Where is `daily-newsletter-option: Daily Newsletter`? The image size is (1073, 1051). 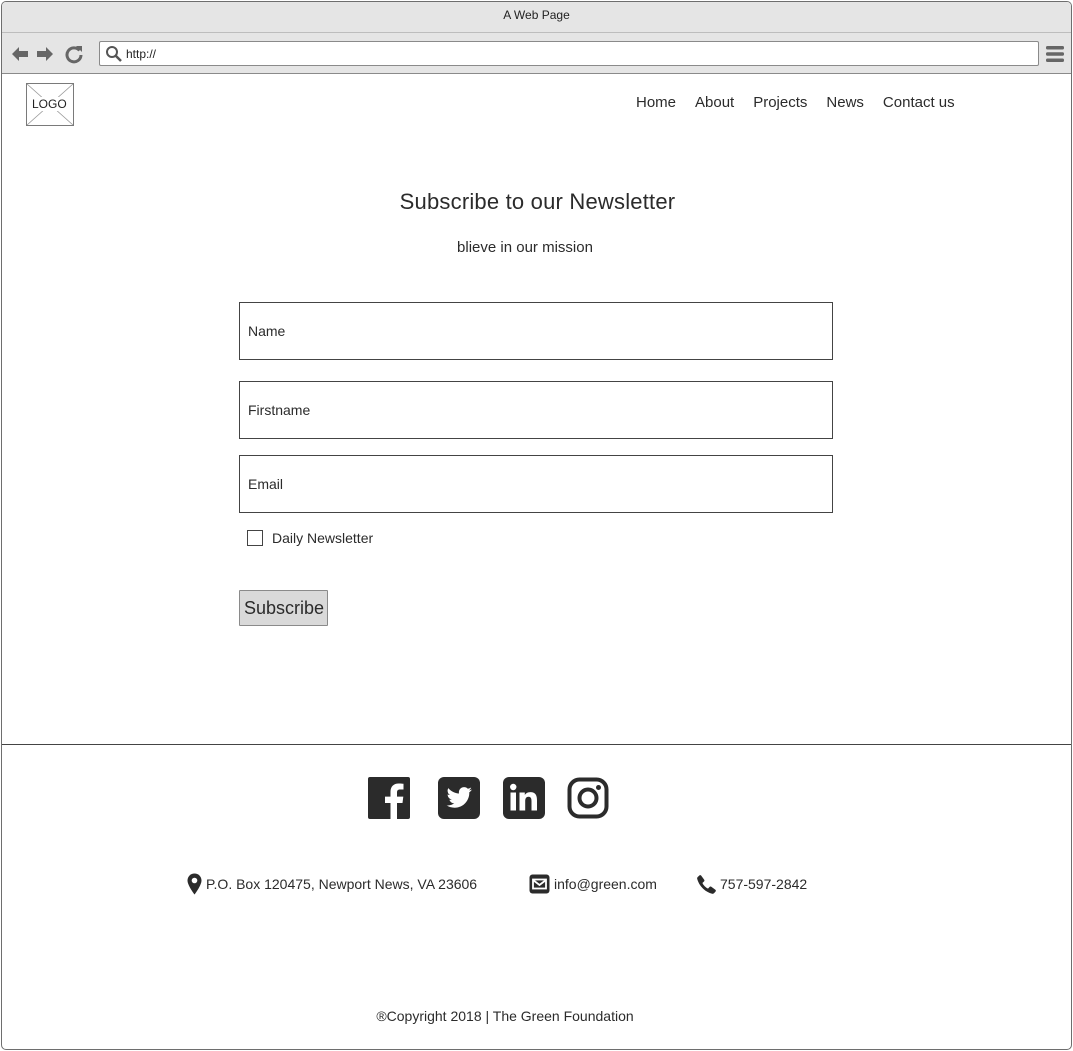
daily-newsletter-option: Daily Newsletter is located at coordinates (310, 538).